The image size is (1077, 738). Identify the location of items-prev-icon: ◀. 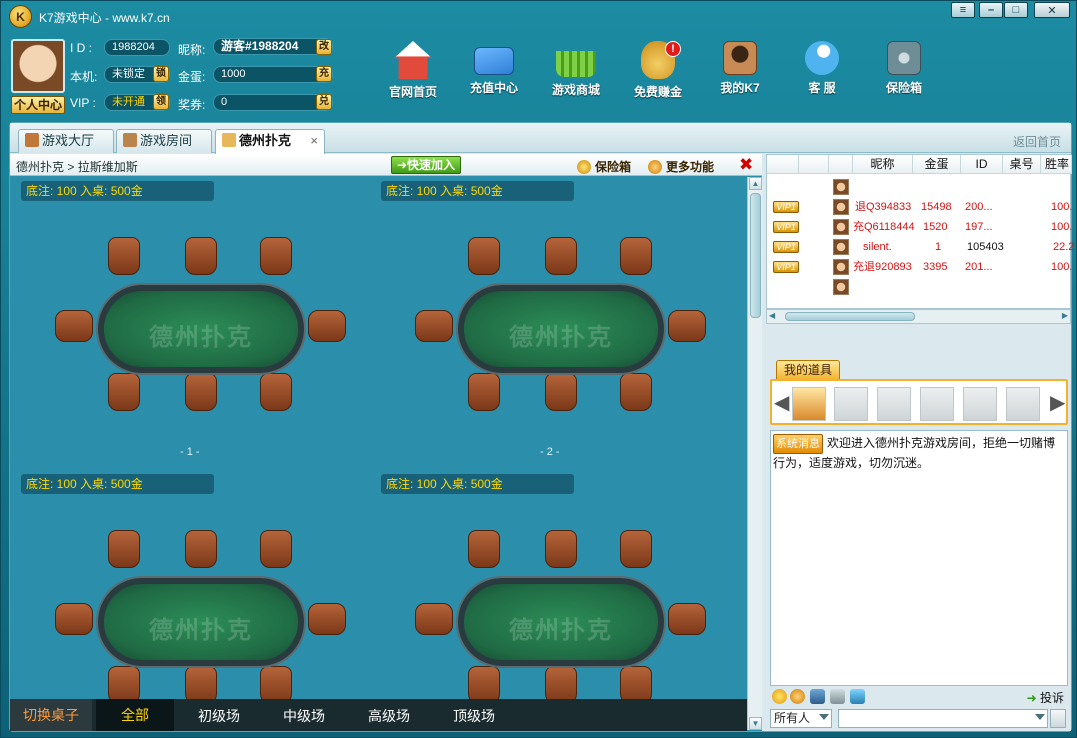
(781, 403).